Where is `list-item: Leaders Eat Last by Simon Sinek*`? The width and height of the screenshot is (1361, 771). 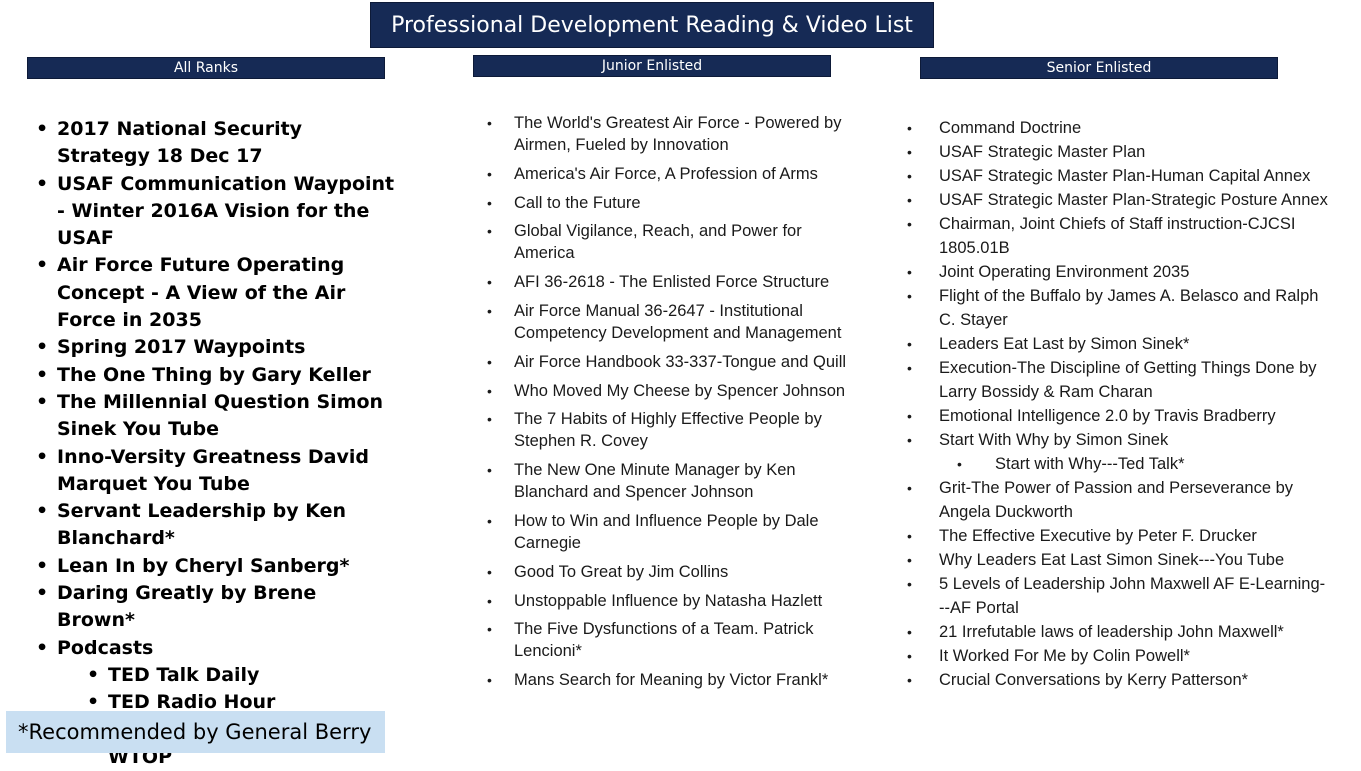 list-item: Leaders Eat Last by Simon Sinek* is located at coordinates (1117, 344).